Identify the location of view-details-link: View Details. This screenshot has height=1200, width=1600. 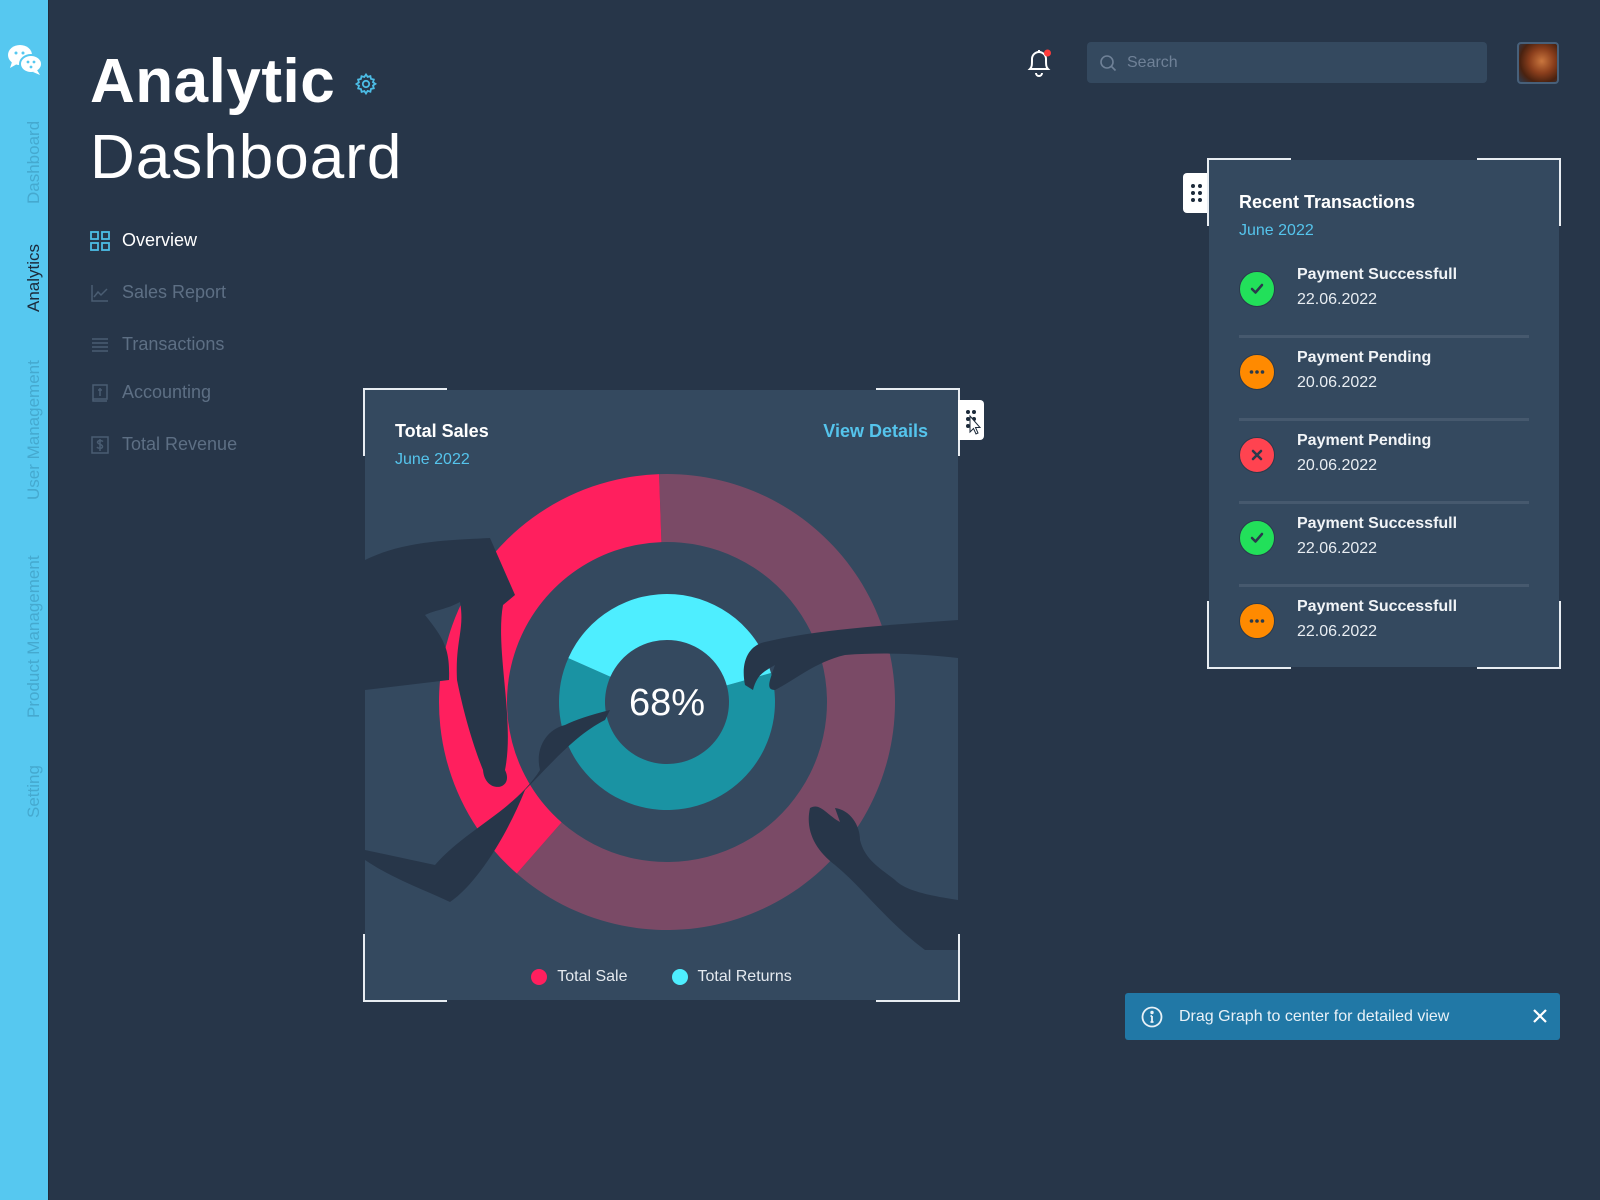
(875, 431).